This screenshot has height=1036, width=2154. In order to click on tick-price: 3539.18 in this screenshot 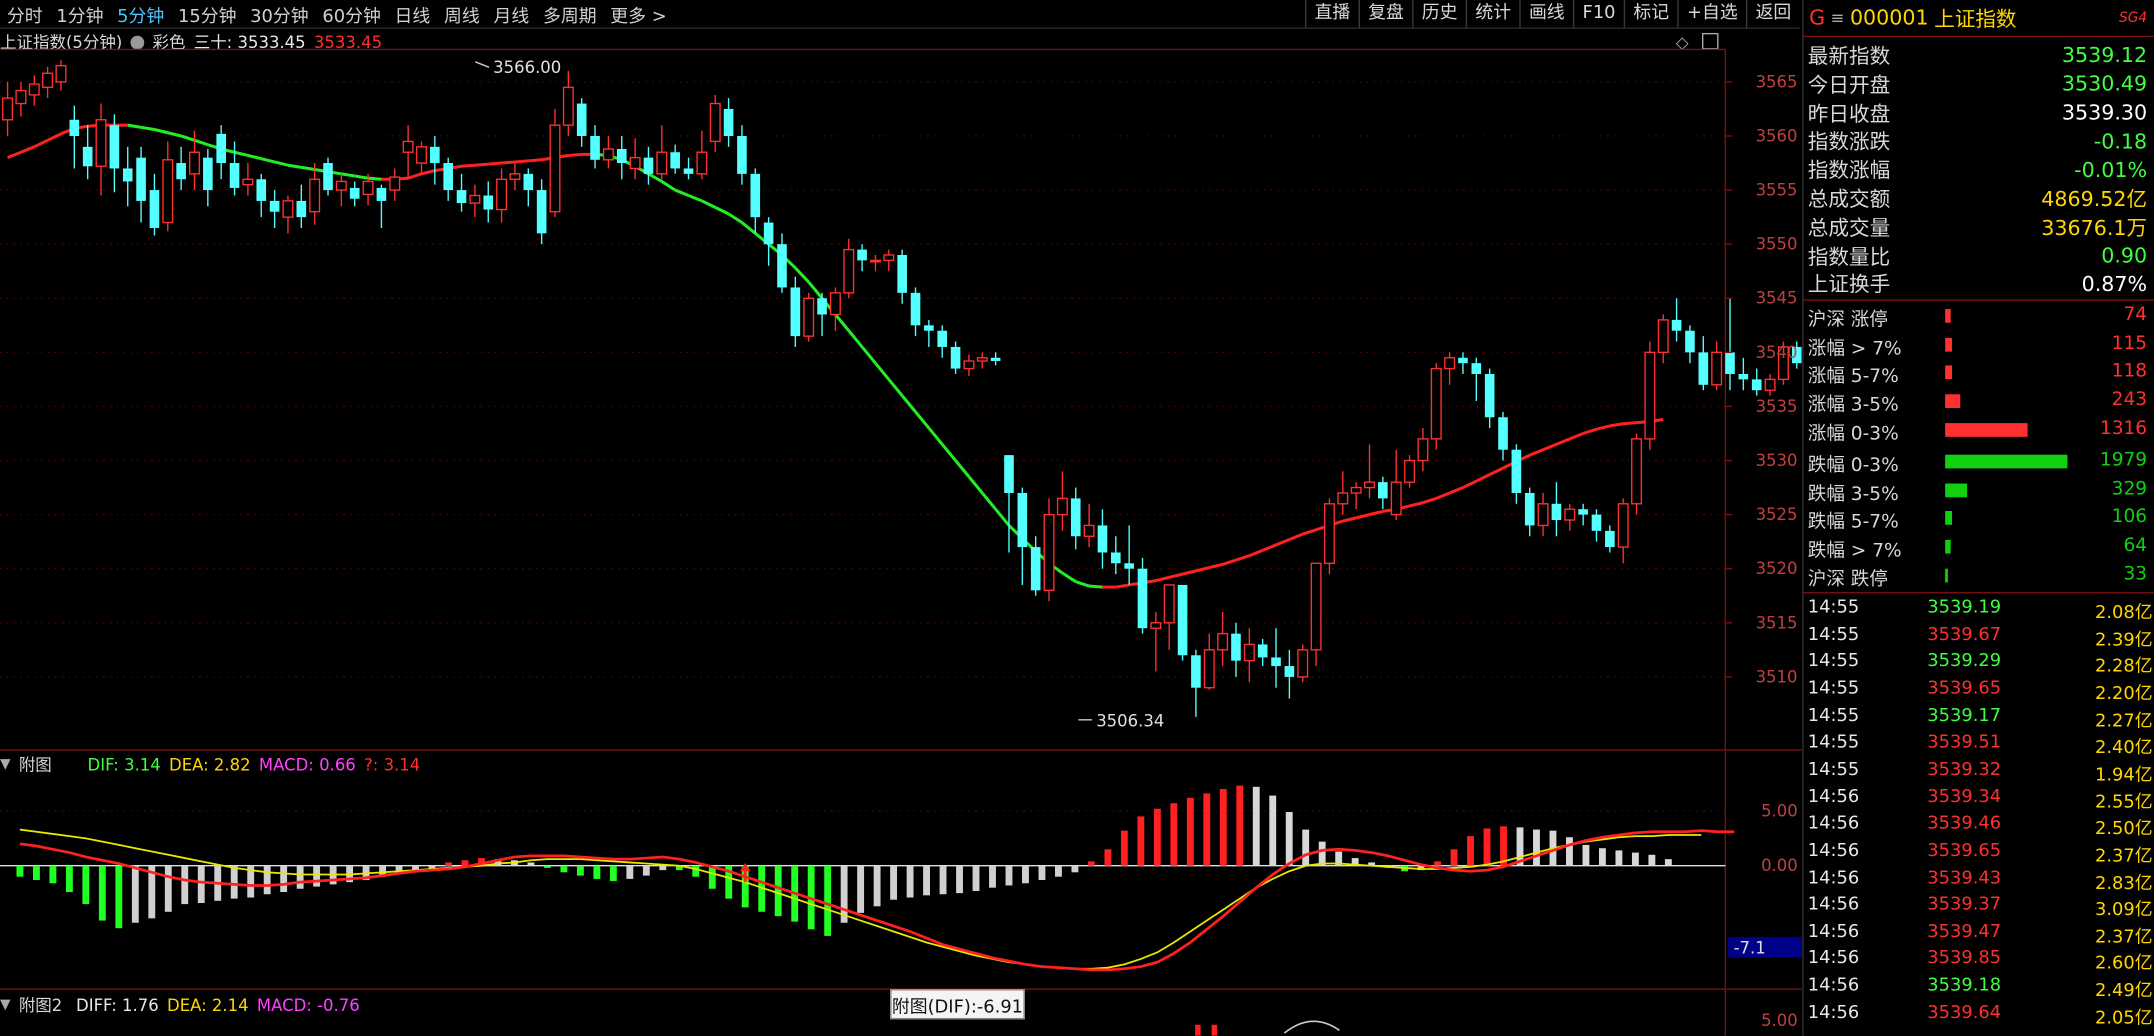, I will do `click(1964, 986)`.